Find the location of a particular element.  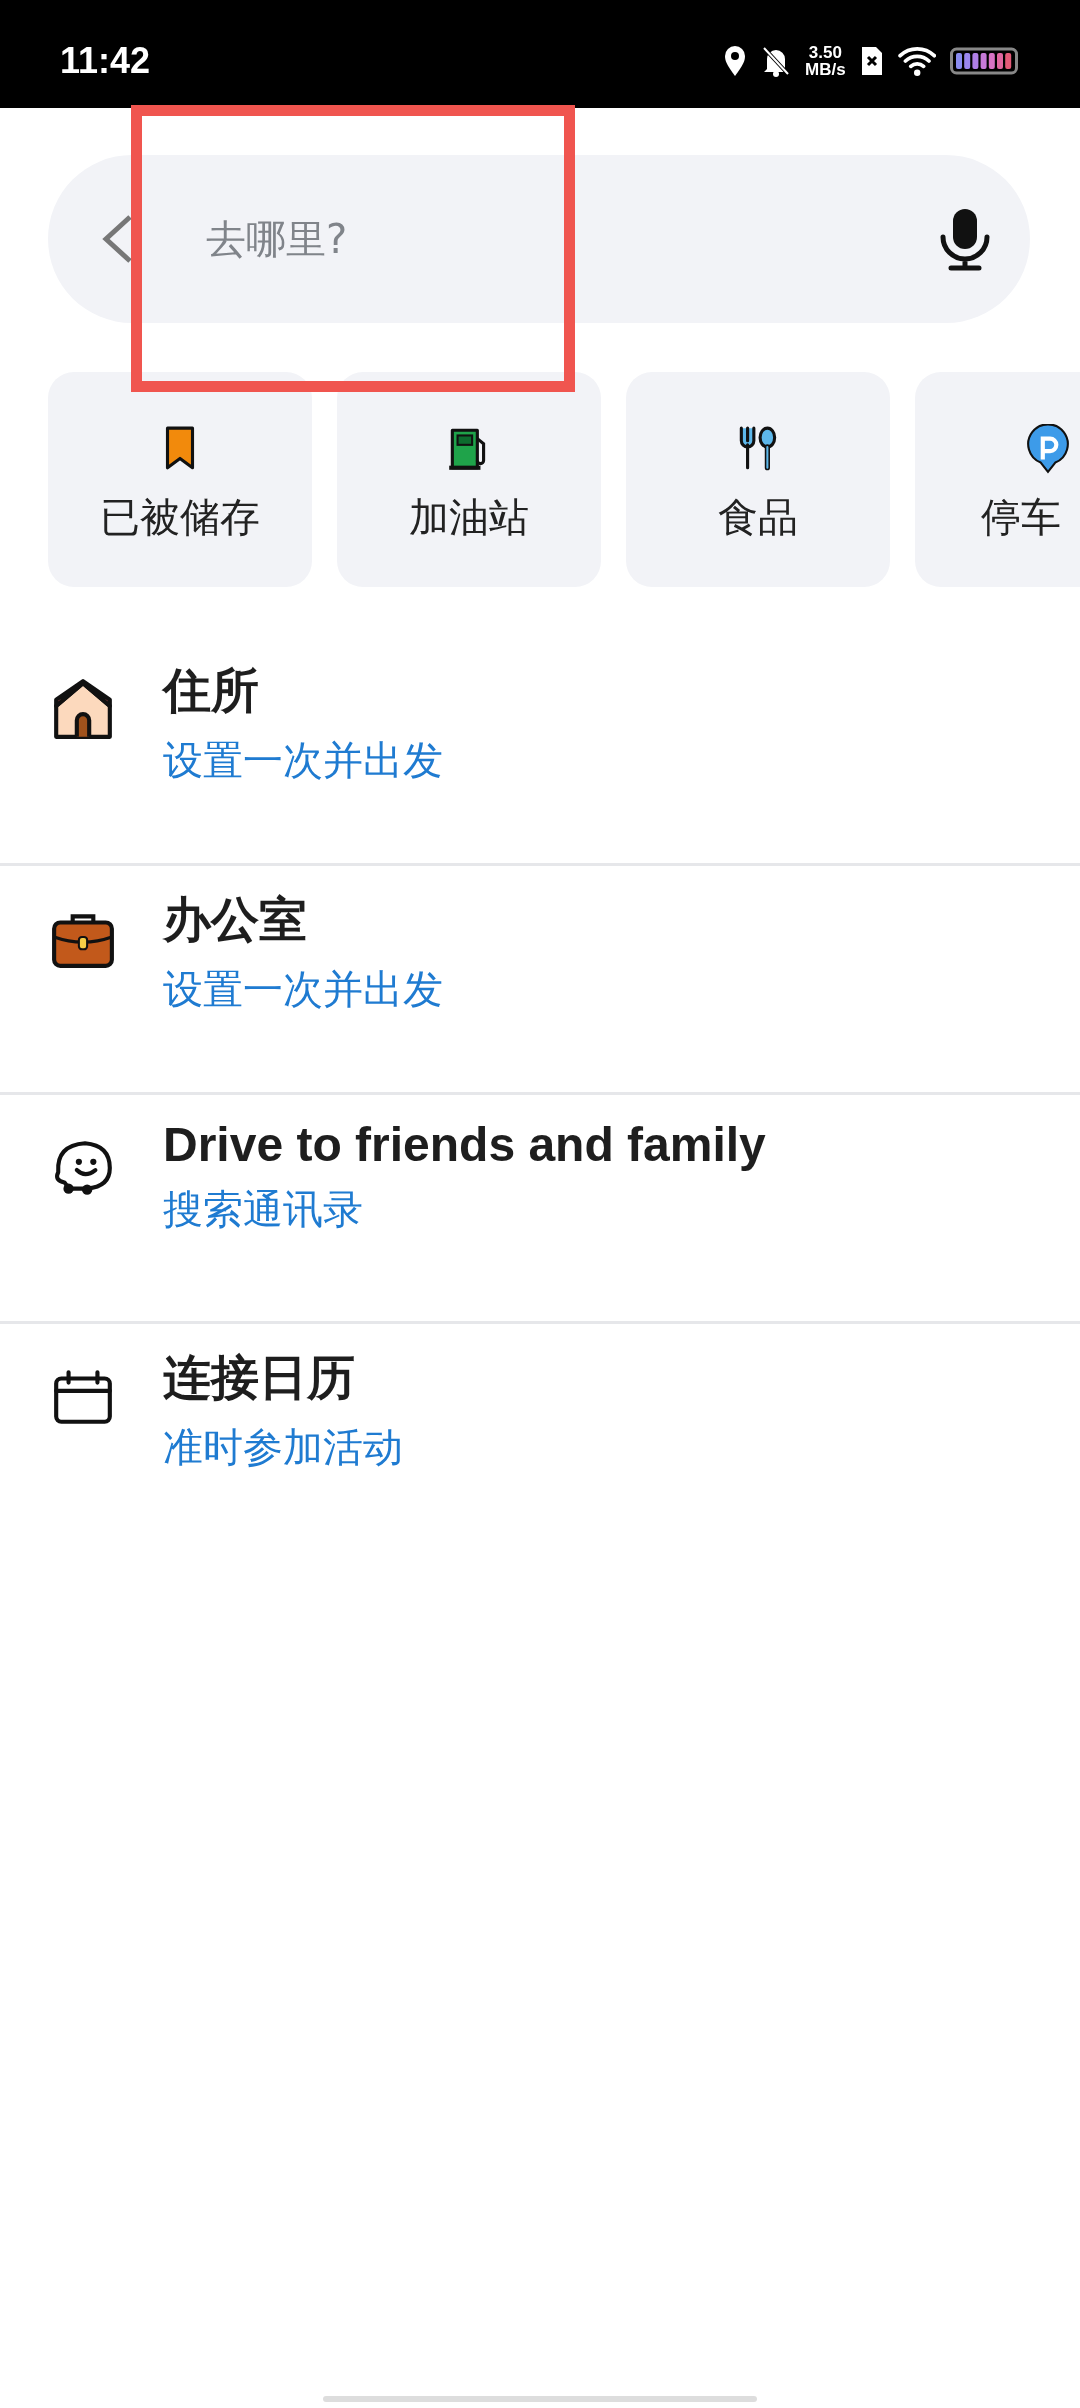

category-chip: 已被储存 is located at coordinates (180, 479).